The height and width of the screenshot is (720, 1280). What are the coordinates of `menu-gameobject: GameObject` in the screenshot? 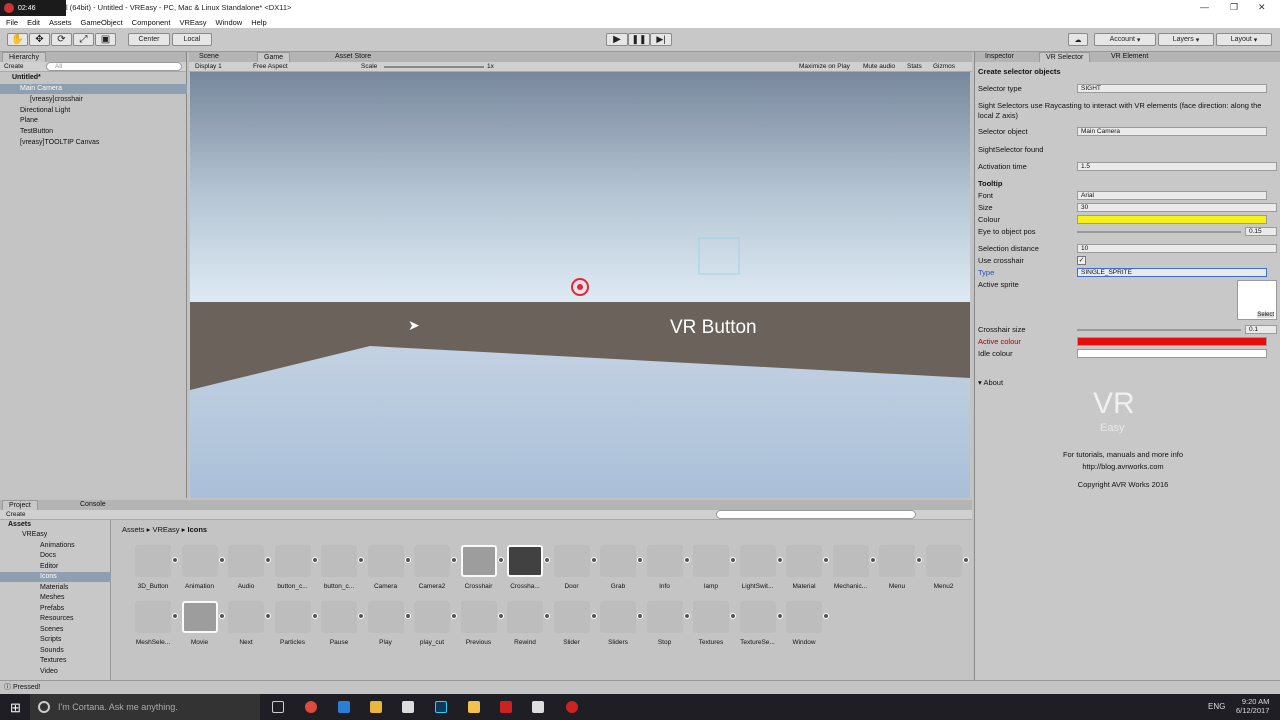 It's located at (102, 22).